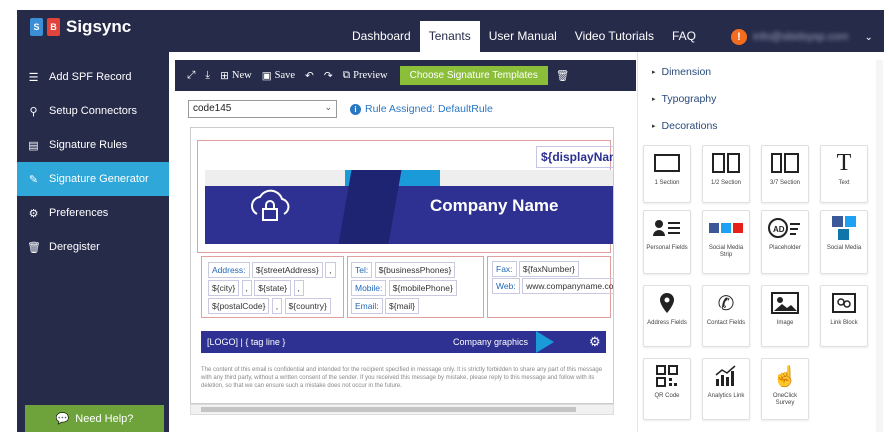 Image resolution: width=889 pixels, height=432 pixels. I want to click on accordion-label: Dimension, so click(686, 72).